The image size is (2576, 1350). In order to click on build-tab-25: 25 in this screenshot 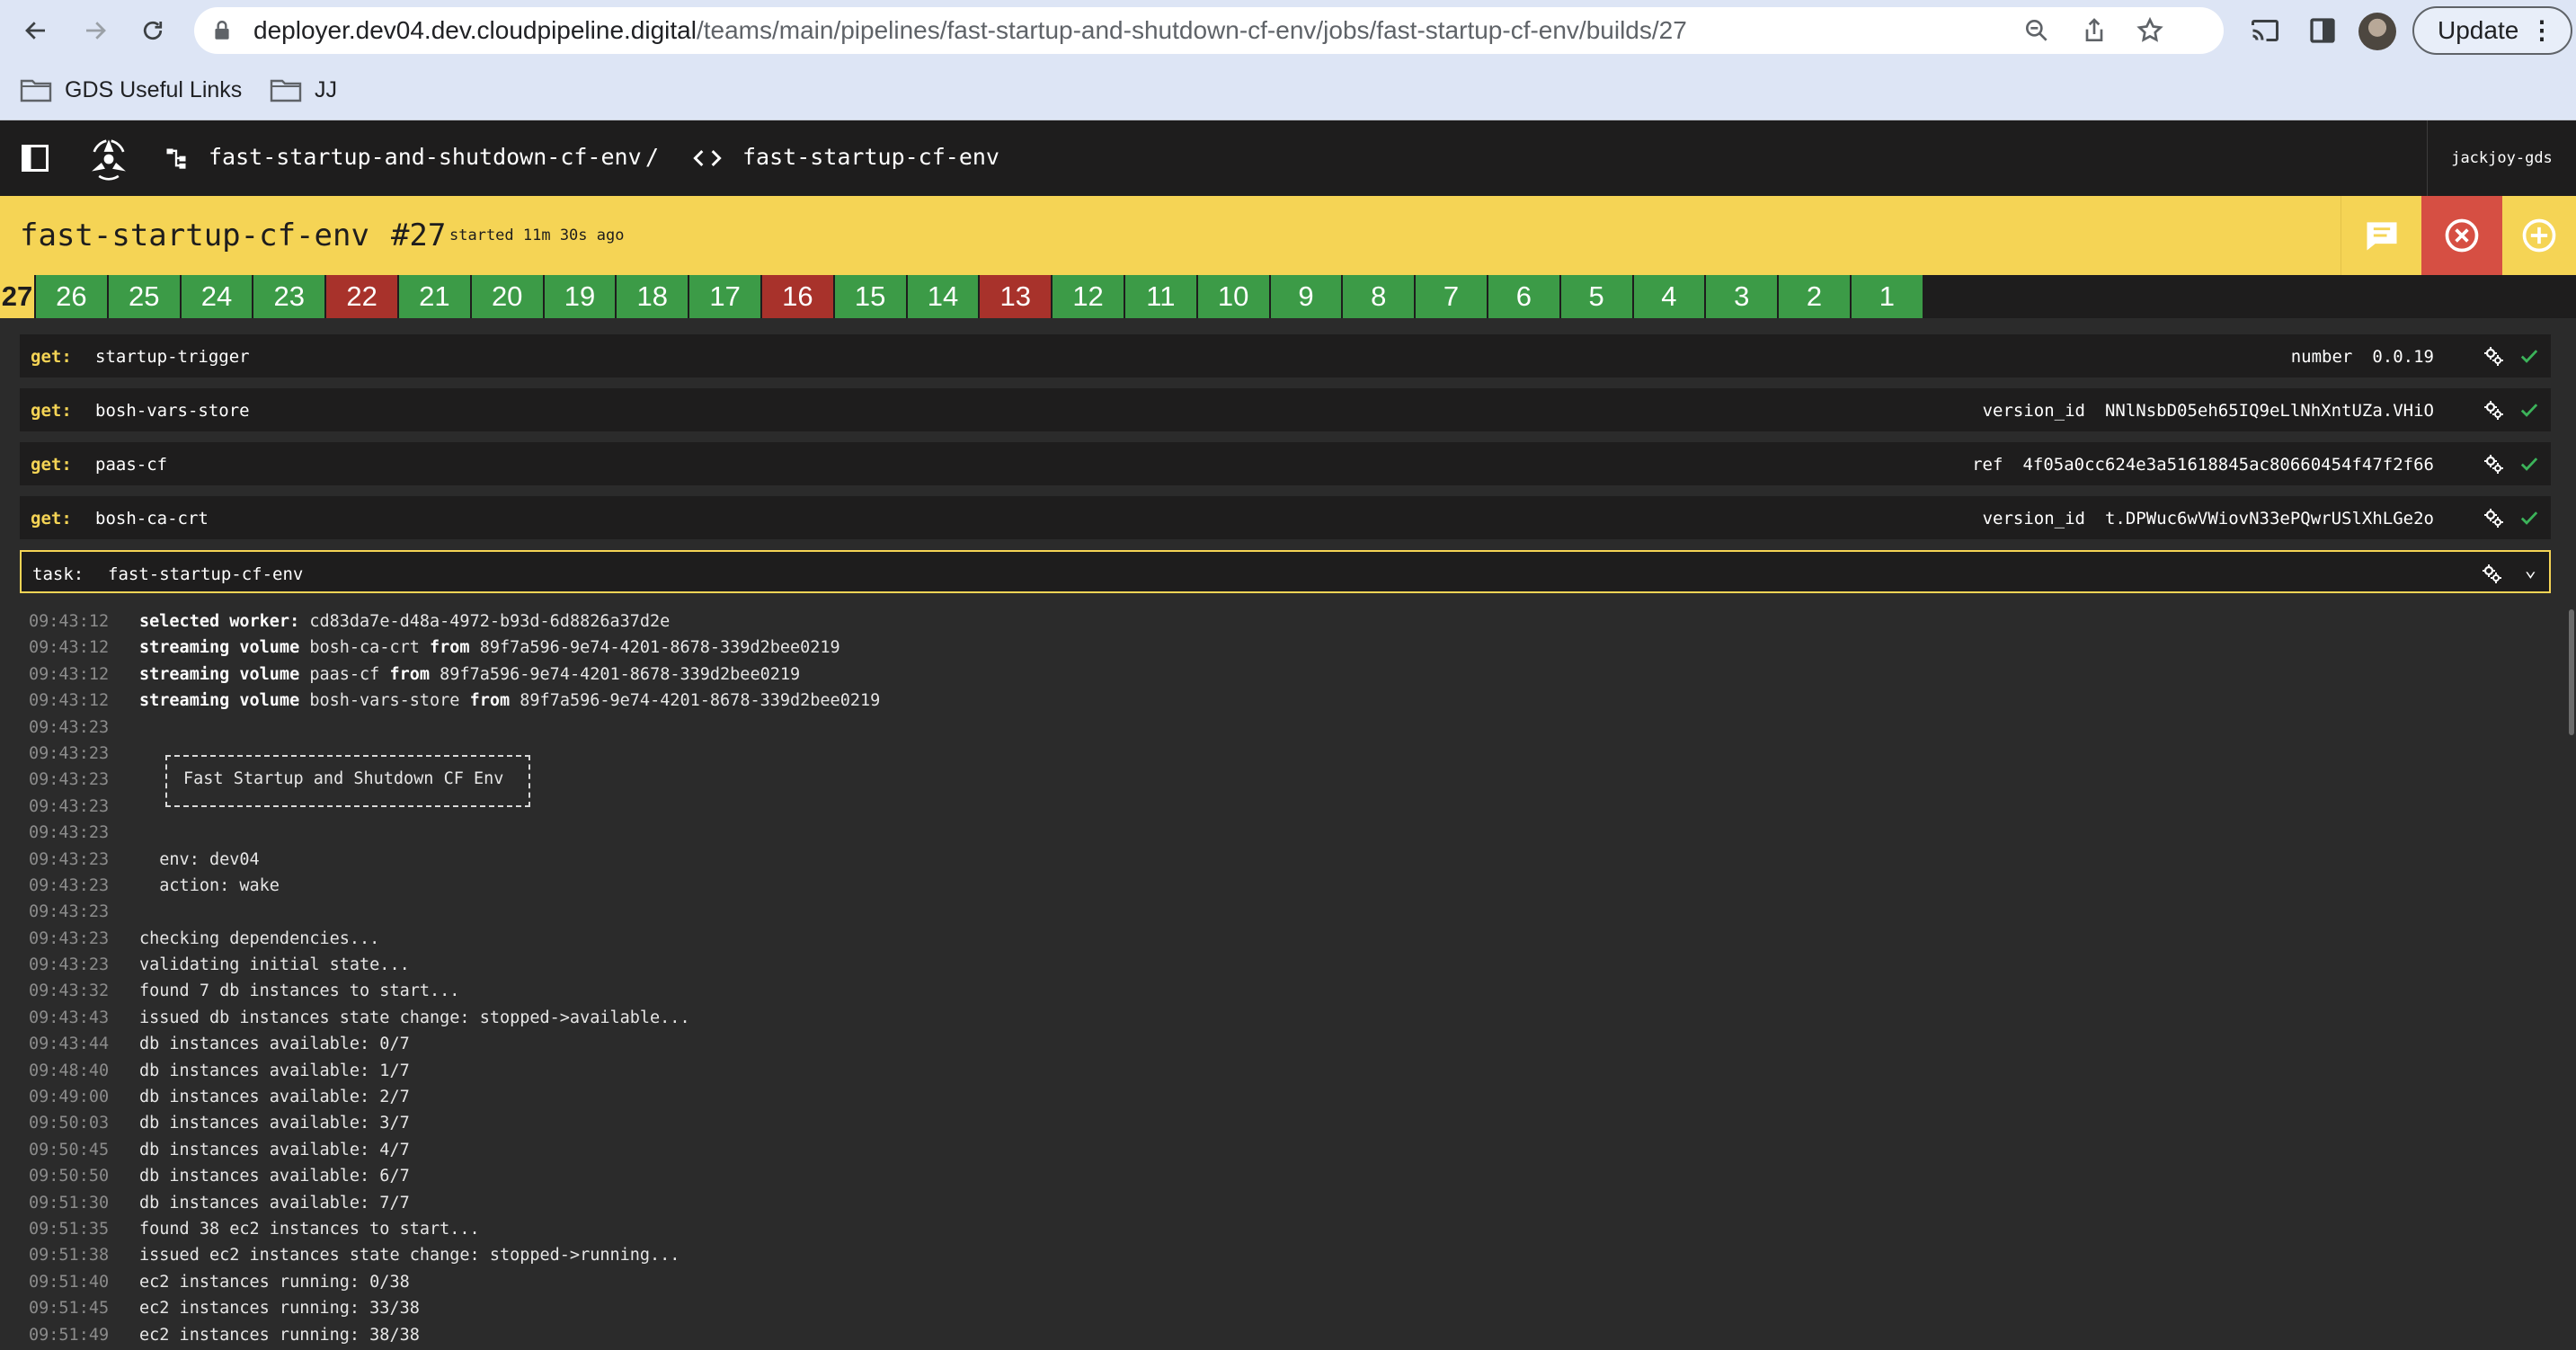, I will do `click(145, 296)`.